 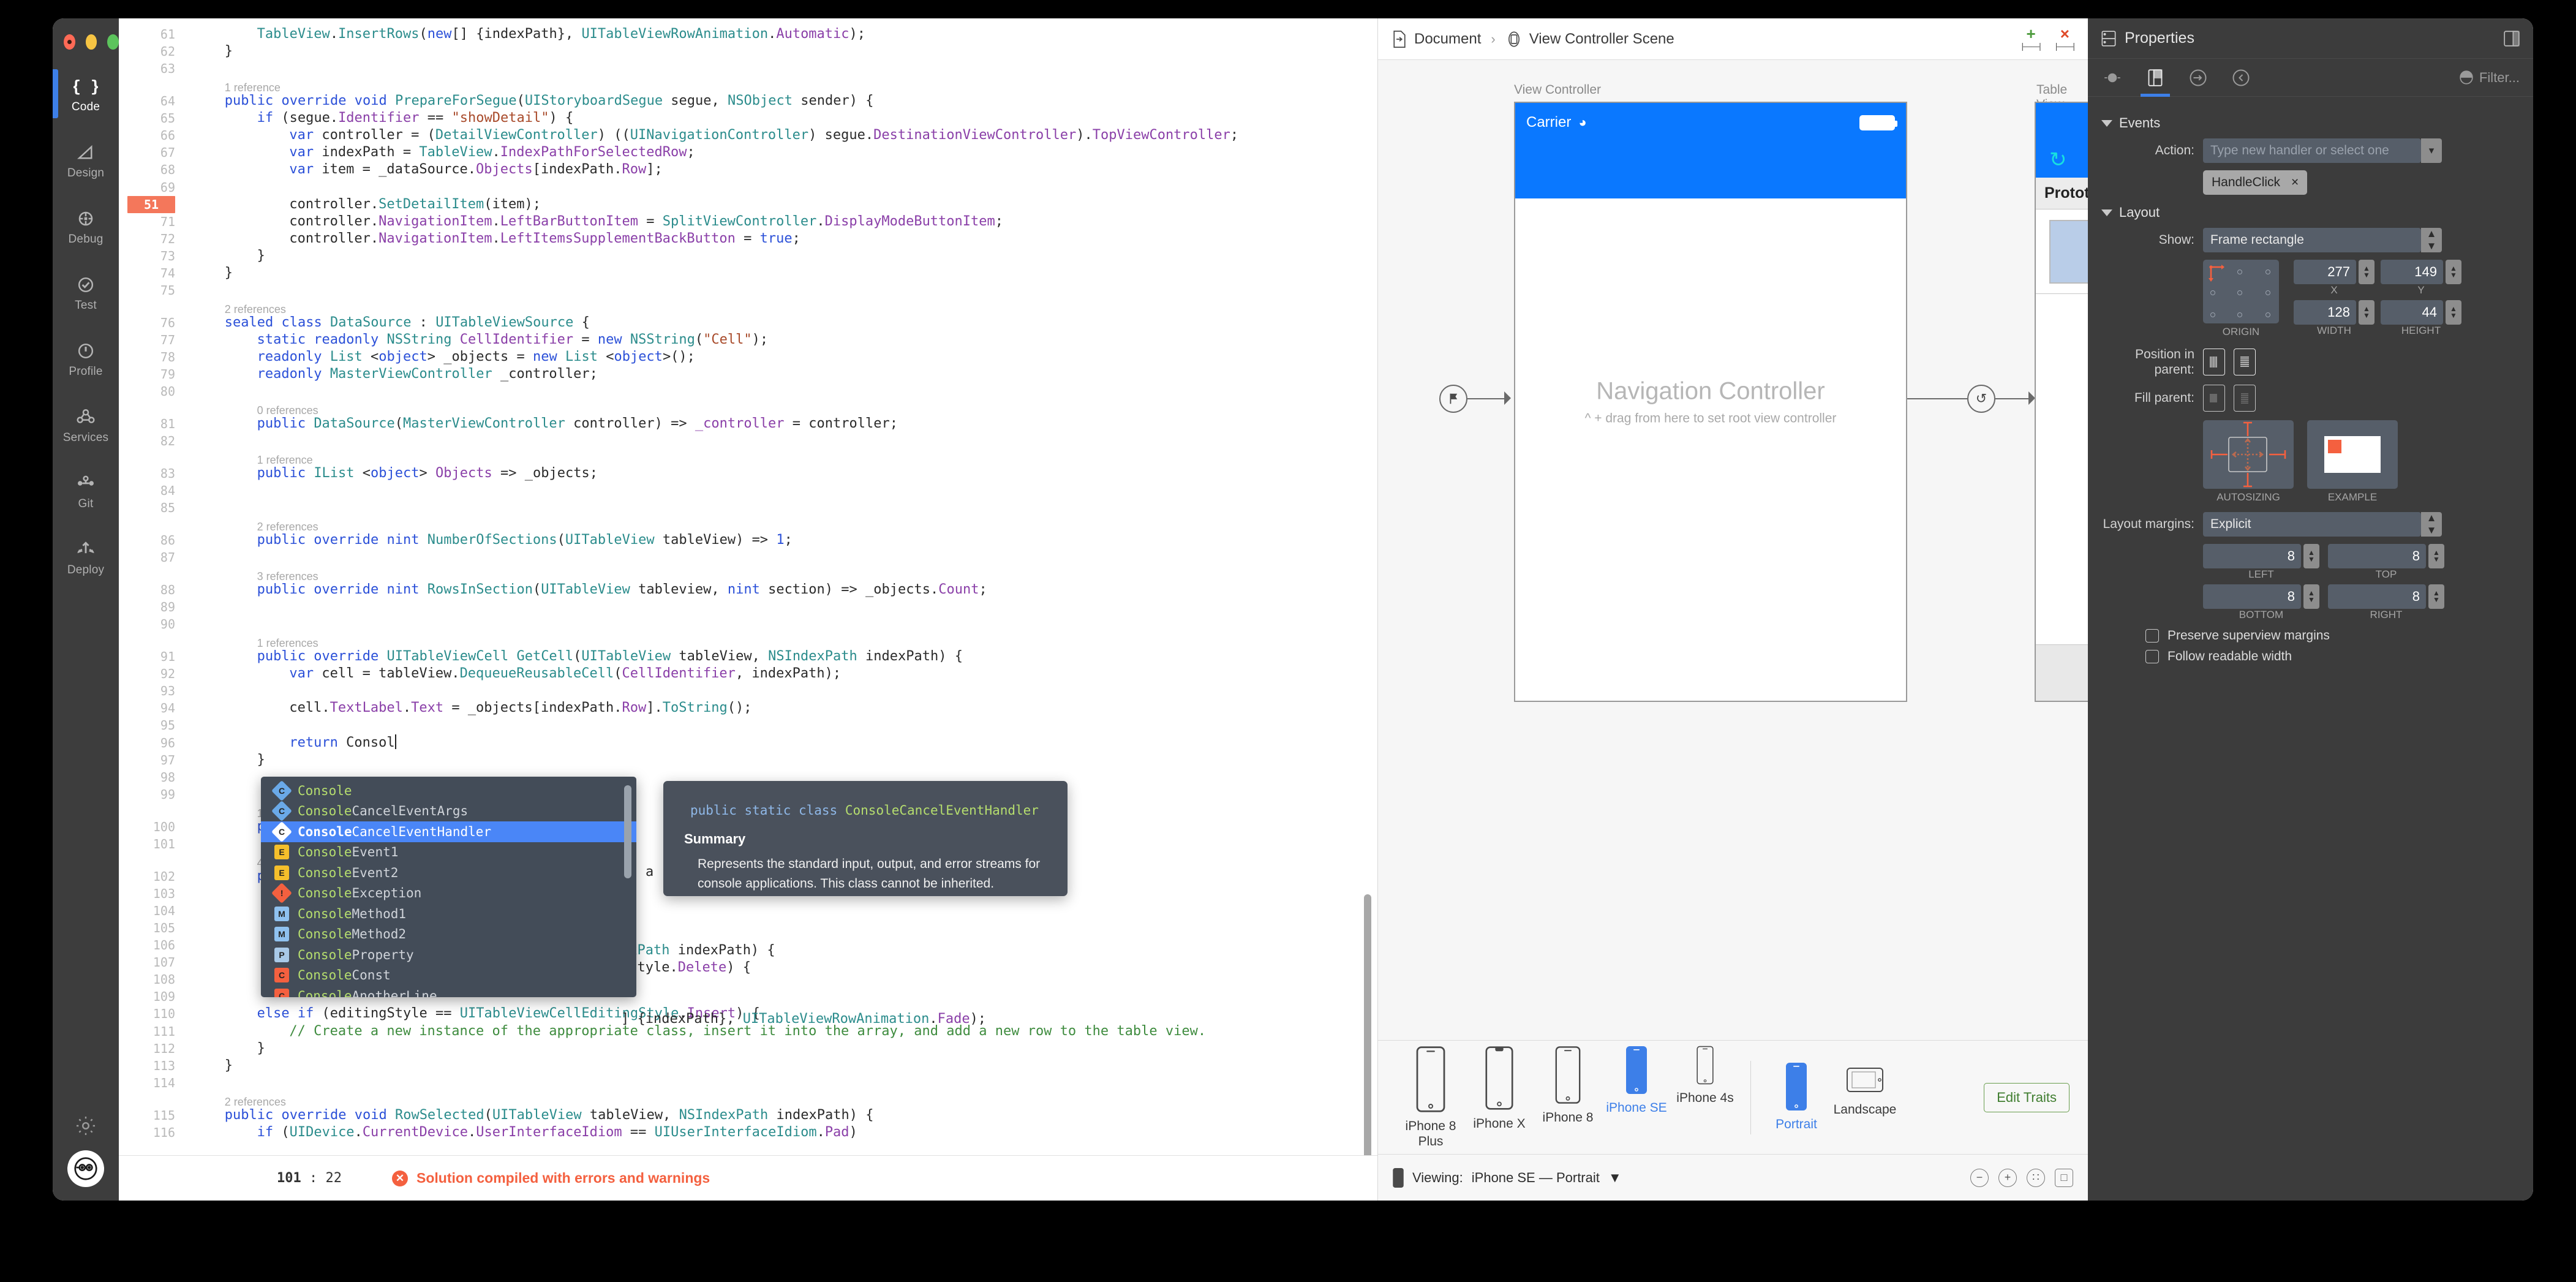 I want to click on width-field: 128, so click(x=2325, y=312).